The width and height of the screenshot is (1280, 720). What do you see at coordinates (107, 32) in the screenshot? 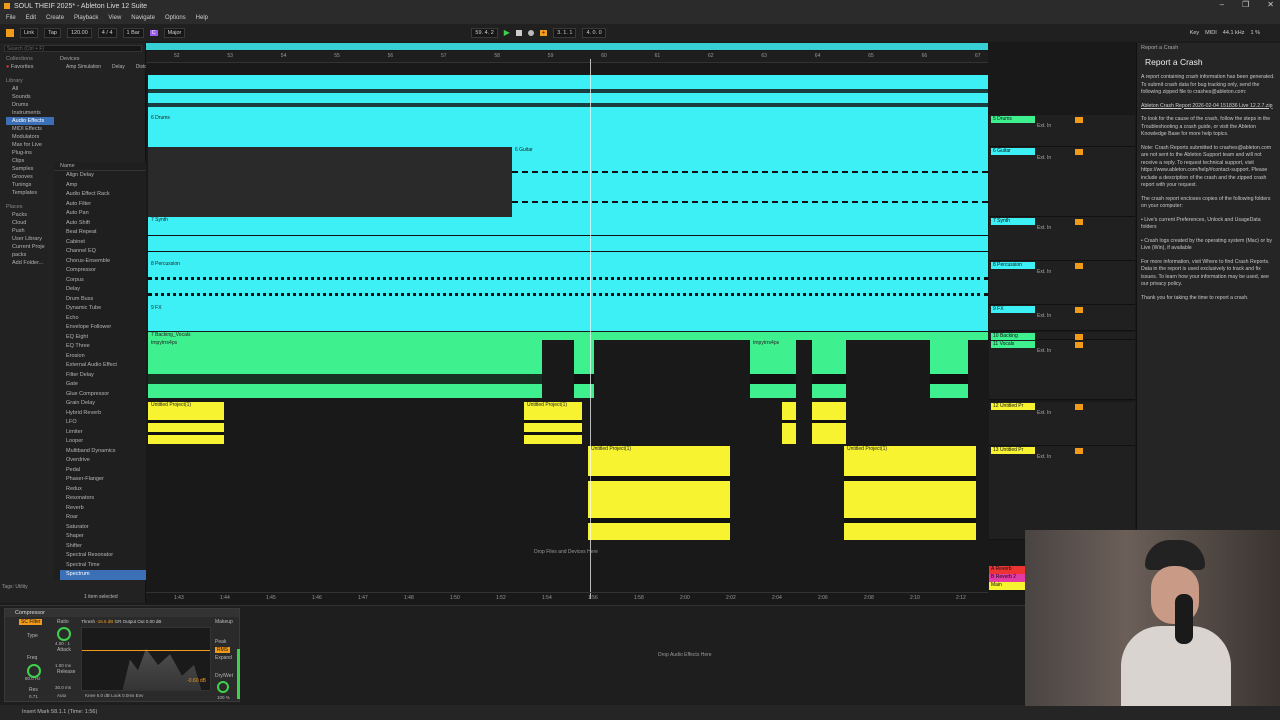
I see `time-signature-field: 4 / 4` at bounding box center [107, 32].